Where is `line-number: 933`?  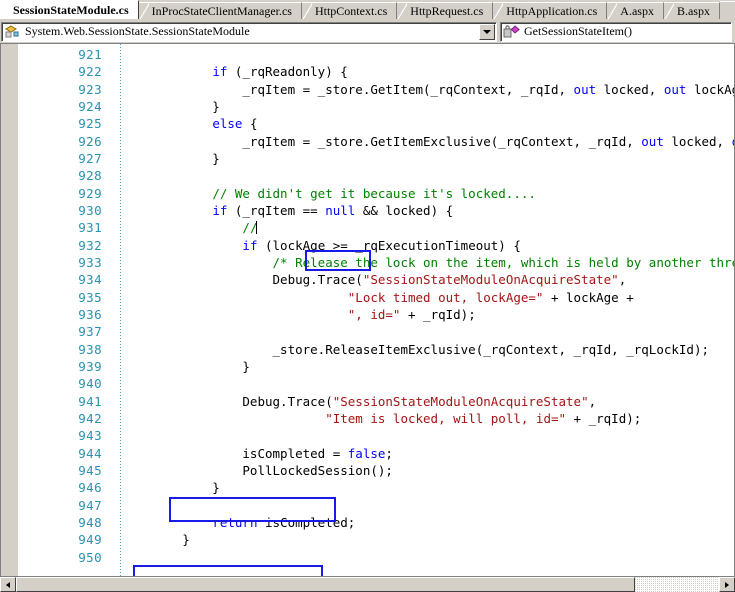 line-number: 933 is located at coordinates (90, 262).